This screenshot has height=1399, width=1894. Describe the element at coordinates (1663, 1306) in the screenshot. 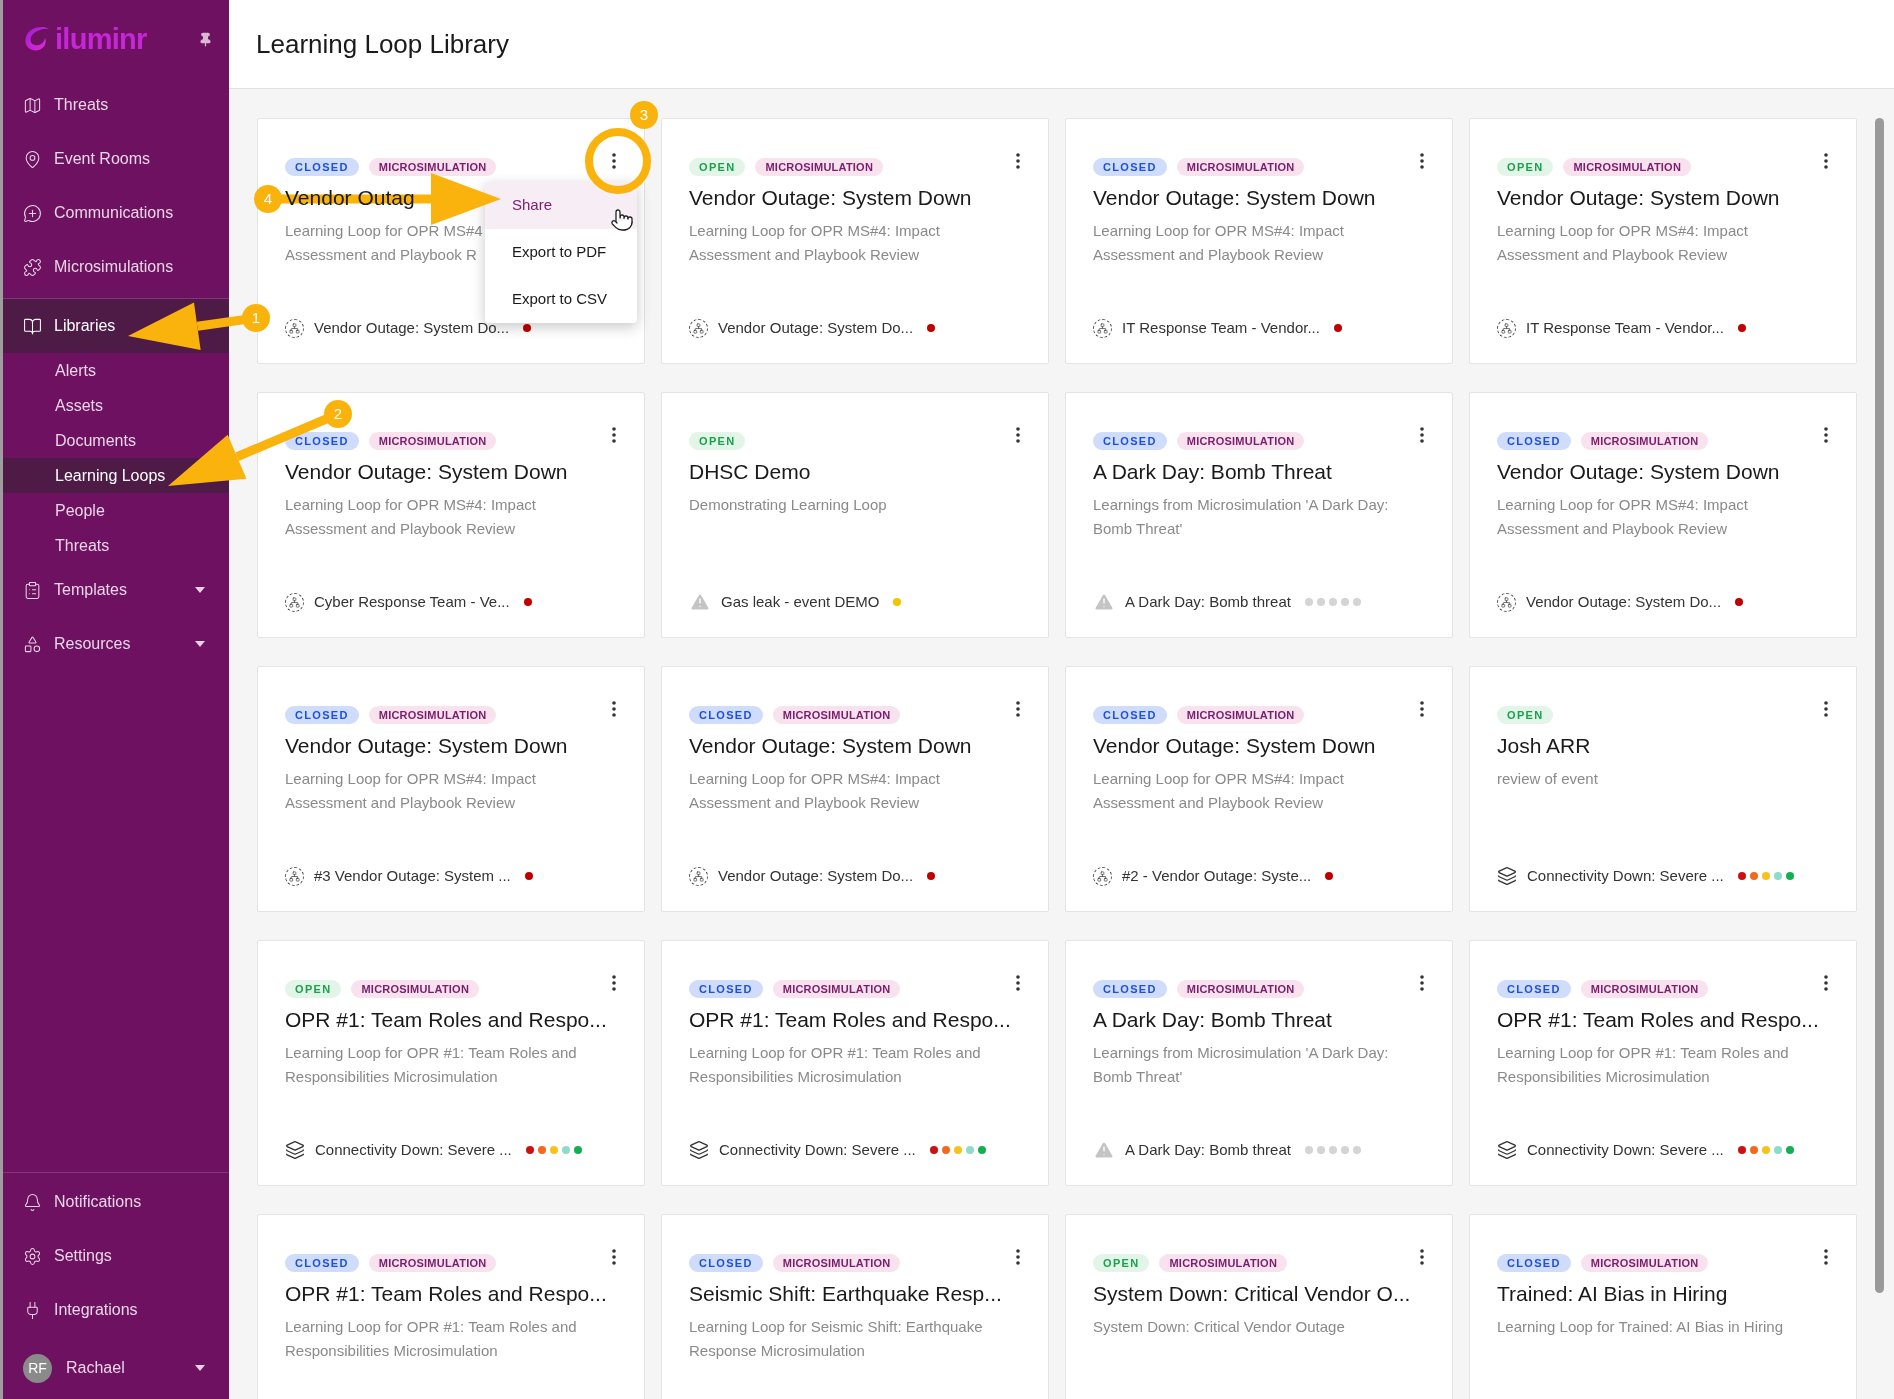

I see `learning-loop-card: CLOSED MICROSIMULATION Trained: AI Bias in Hiring Learning Loop for Trained: AI Bias in Hiring` at that location.